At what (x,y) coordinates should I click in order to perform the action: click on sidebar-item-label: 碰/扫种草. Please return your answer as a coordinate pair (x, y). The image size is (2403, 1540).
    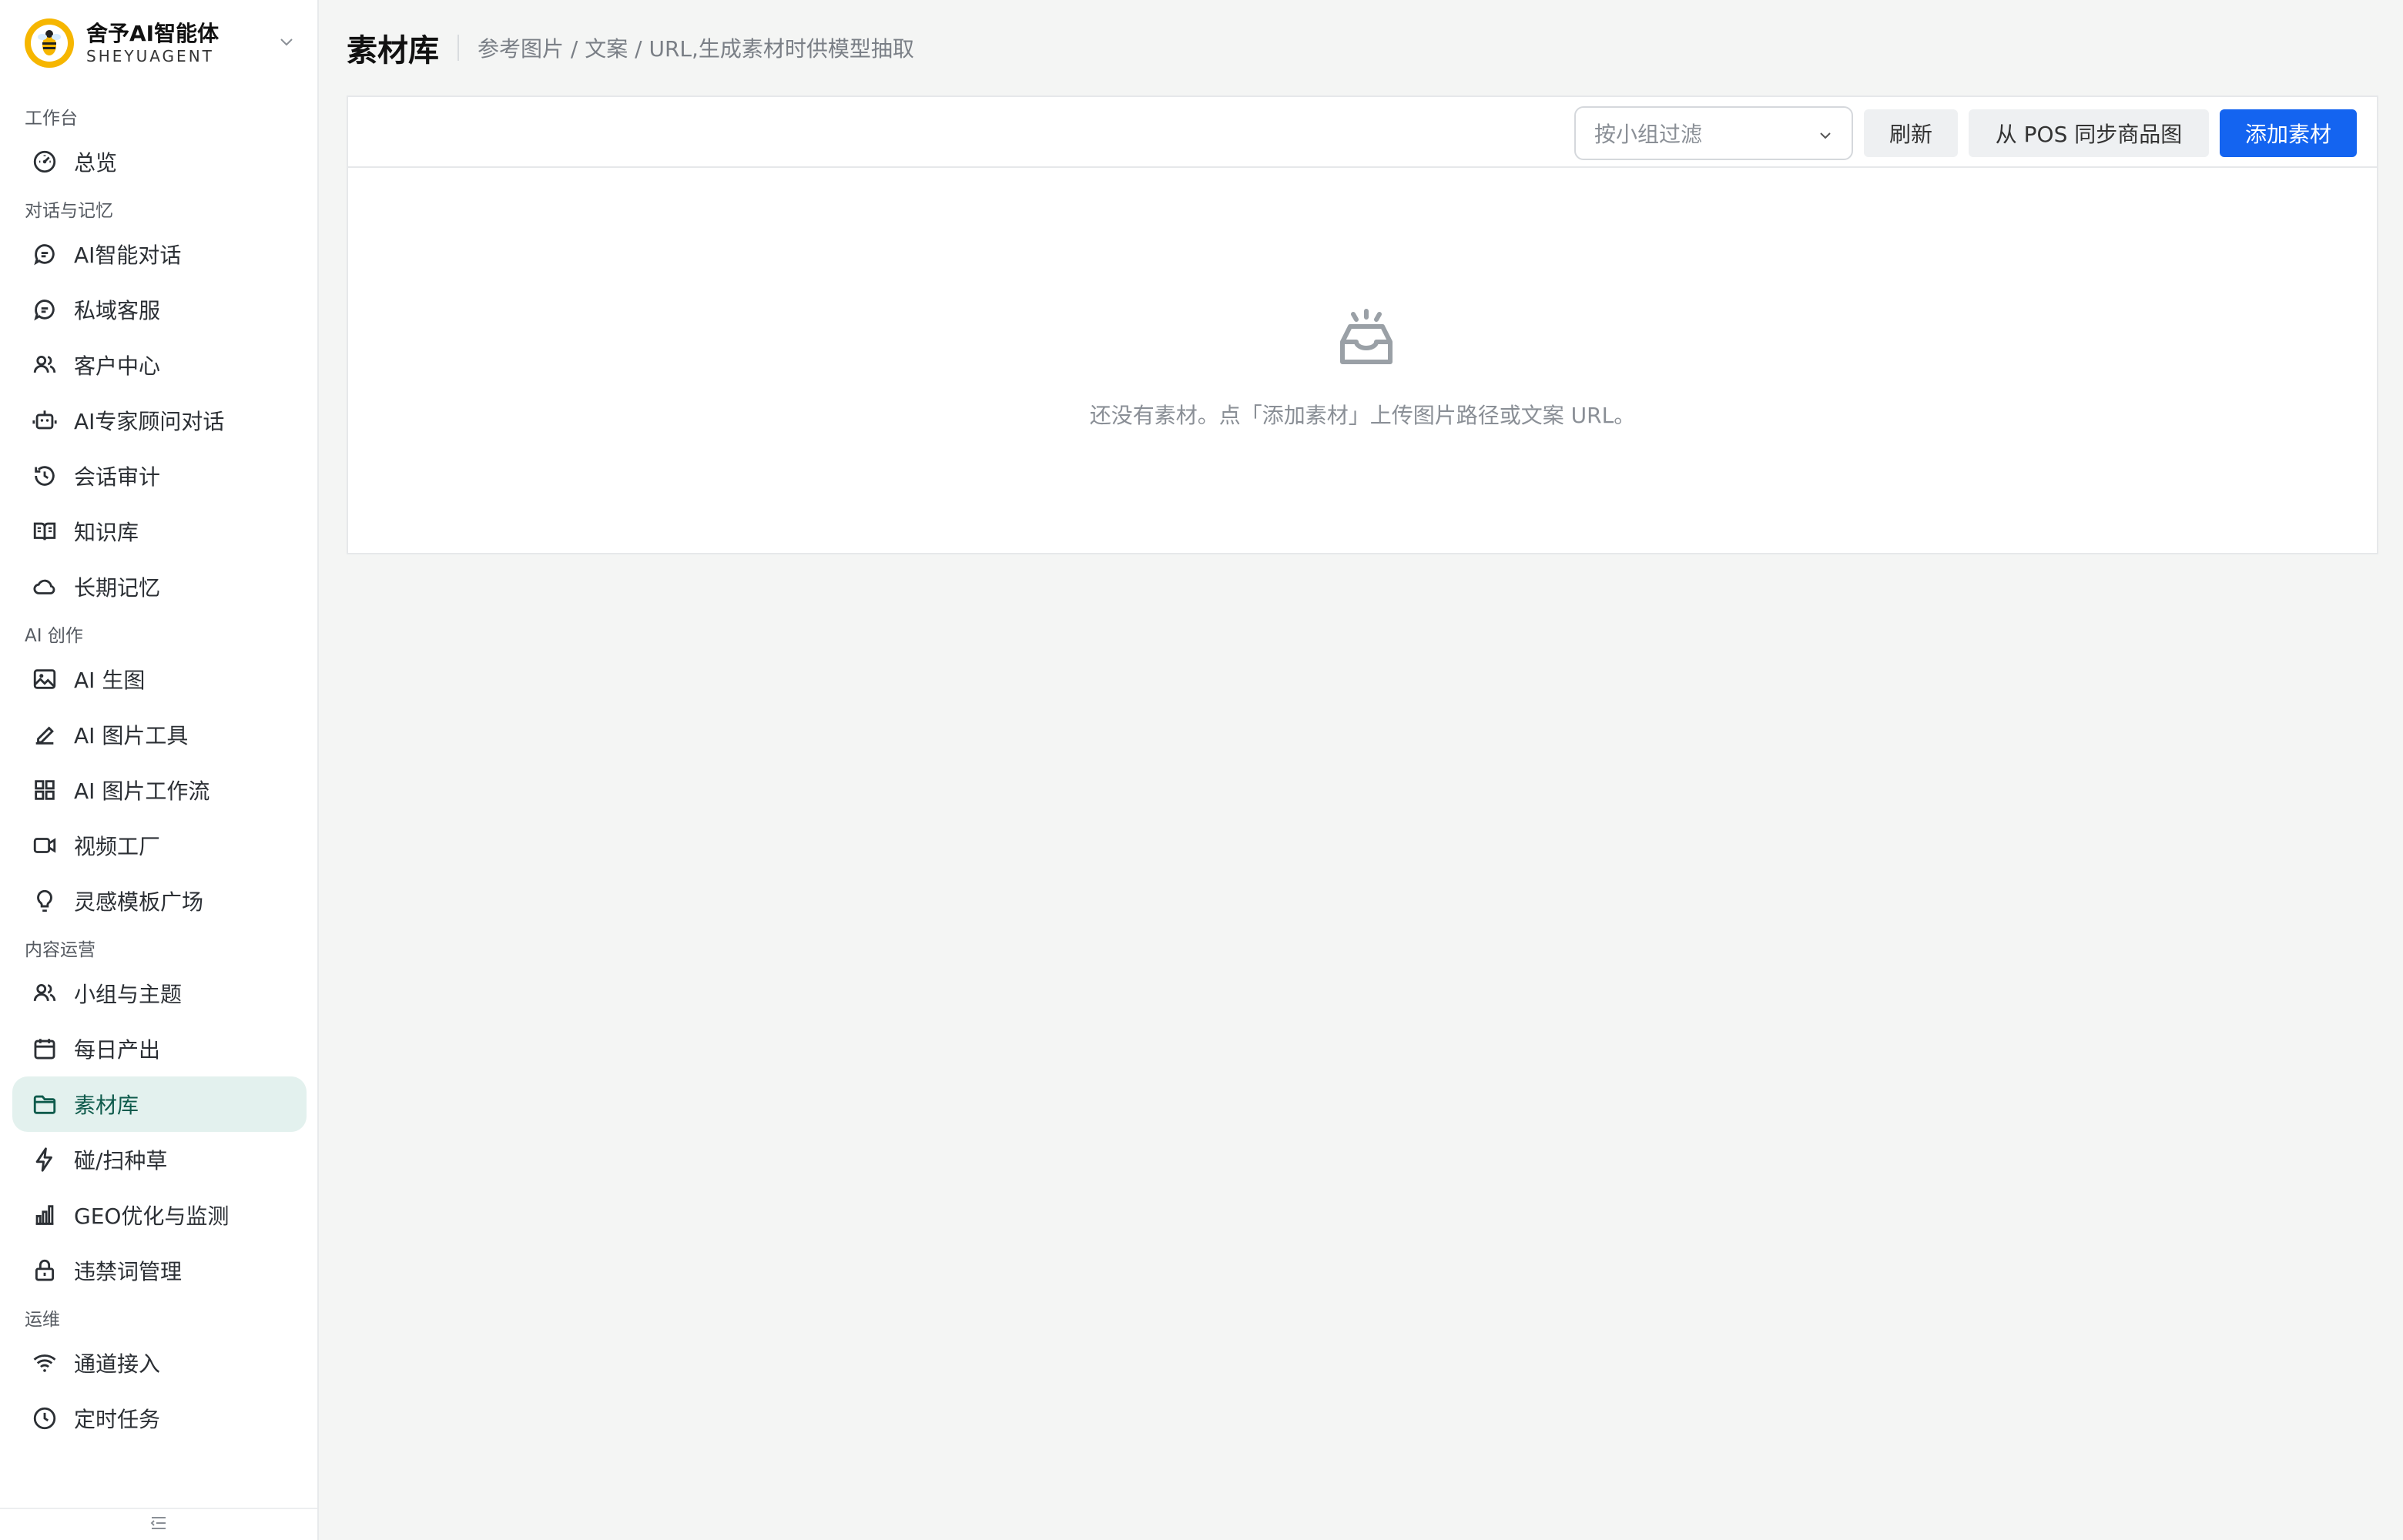
    Looking at the image, I should click on (121, 1160).